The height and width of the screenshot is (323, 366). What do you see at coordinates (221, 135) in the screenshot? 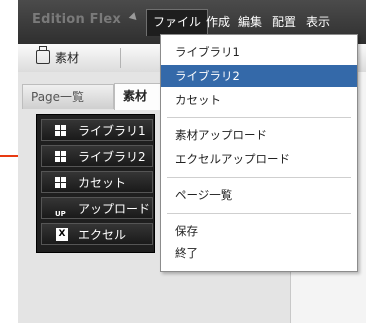
I see `file-menu-item-label: 素材アップロード` at bounding box center [221, 135].